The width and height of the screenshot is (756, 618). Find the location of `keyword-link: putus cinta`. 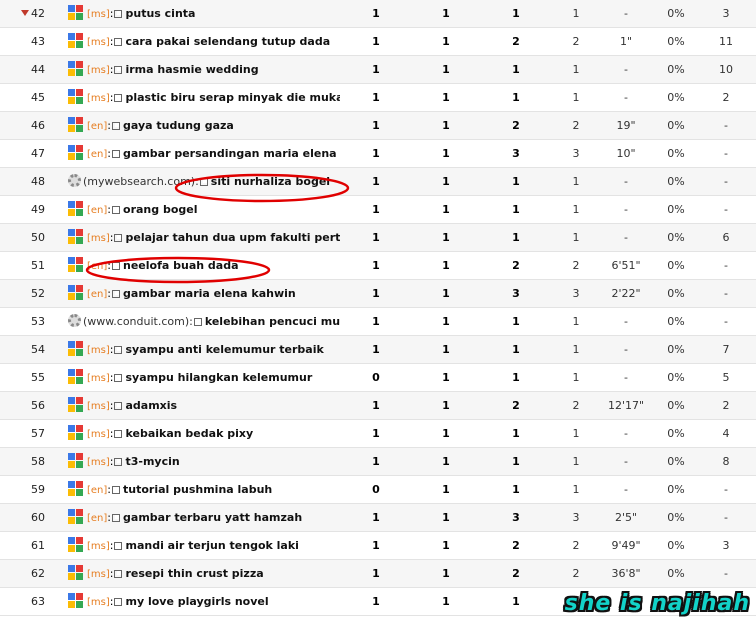

keyword-link: putus cinta is located at coordinates (160, 13).